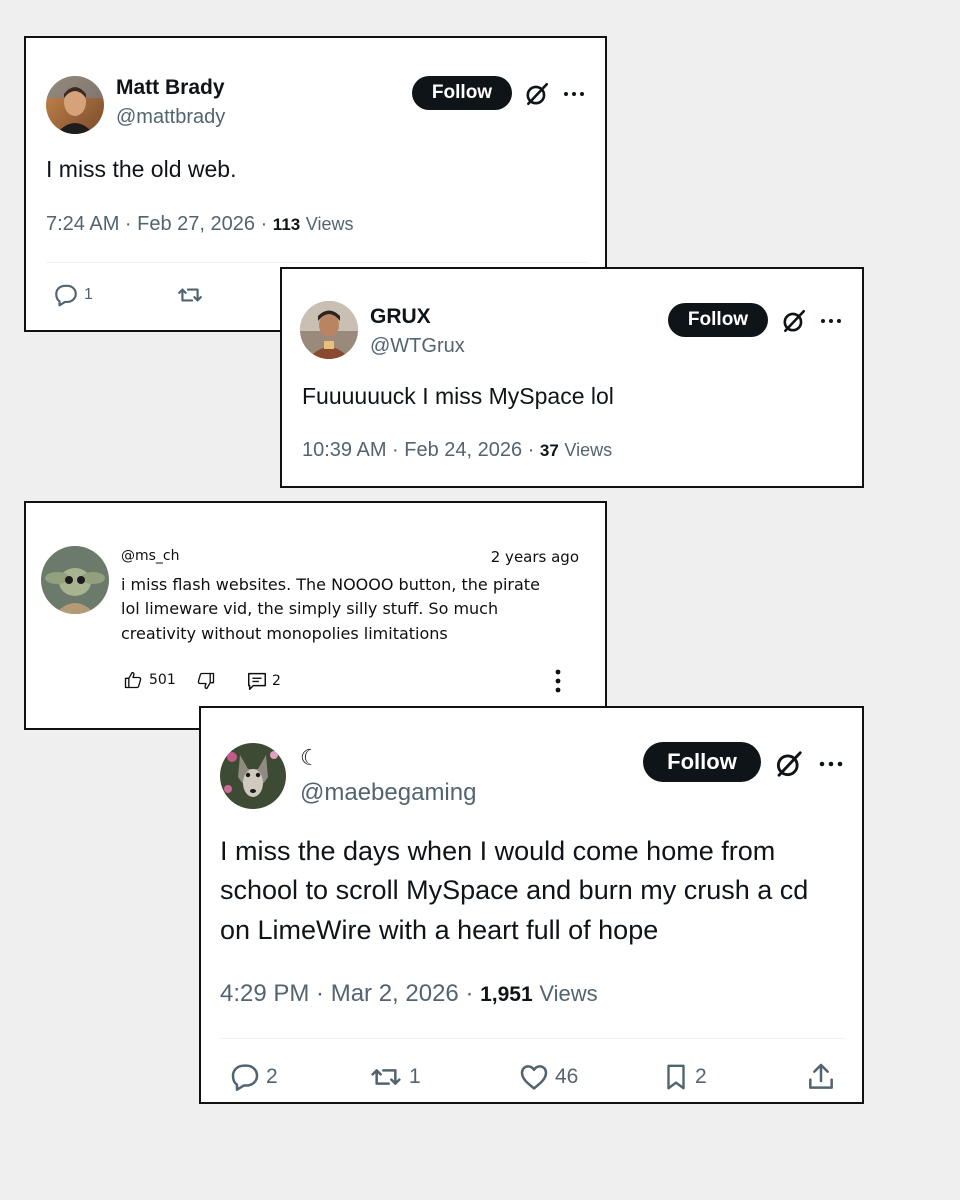 This screenshot has height=1200, width=960. What do you see at coordinates (417, 346) in the screenshot?
I see `author-handle: @WTGrux` at bounding box center [417, 346].